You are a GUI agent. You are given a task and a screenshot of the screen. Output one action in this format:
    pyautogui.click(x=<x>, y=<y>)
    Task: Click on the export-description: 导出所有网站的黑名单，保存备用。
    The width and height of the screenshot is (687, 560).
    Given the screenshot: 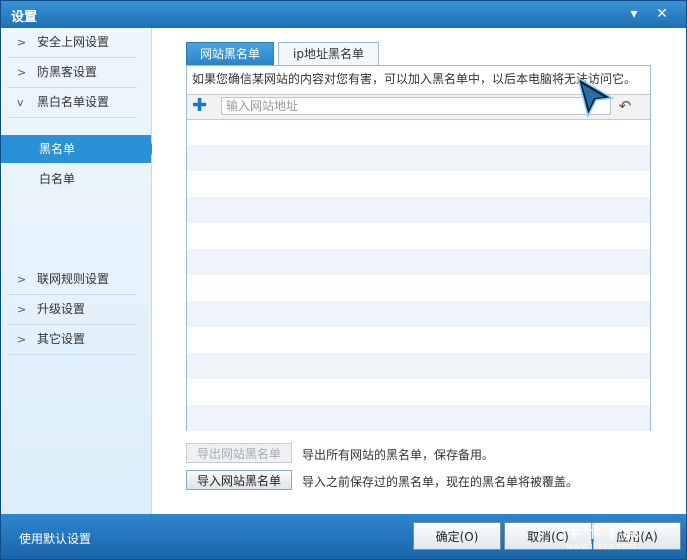 What is the action you would take?
    pyautogui.click(x=398, y=455)
    